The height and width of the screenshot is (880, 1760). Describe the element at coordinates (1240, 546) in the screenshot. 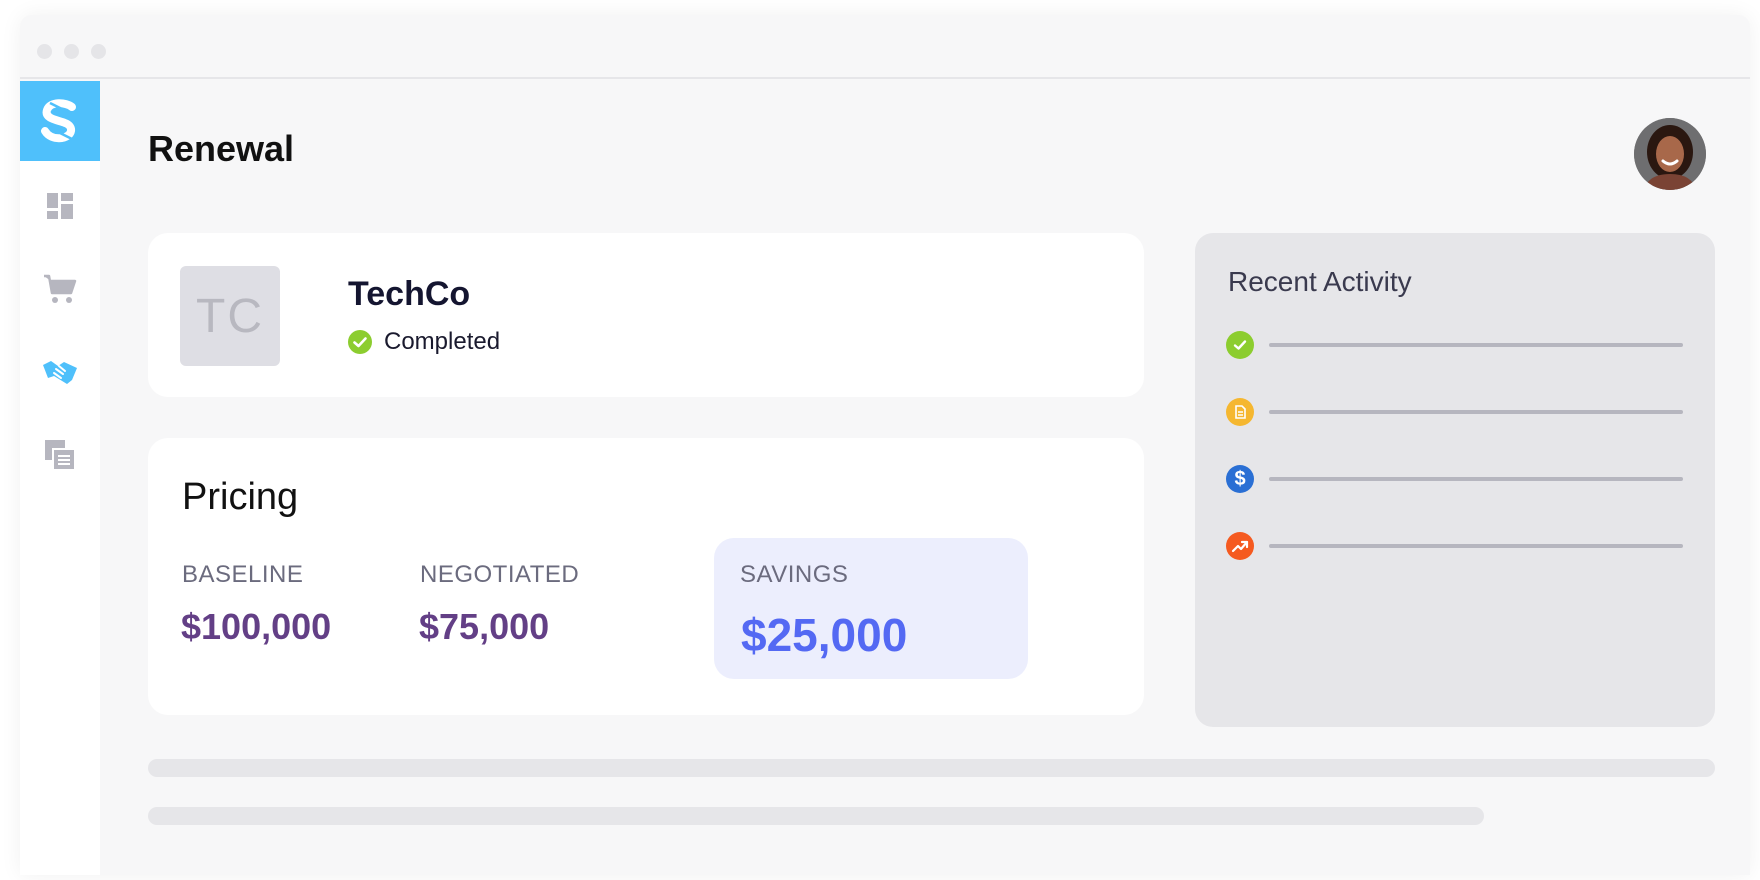

I see `trend-up-icon` at that location.